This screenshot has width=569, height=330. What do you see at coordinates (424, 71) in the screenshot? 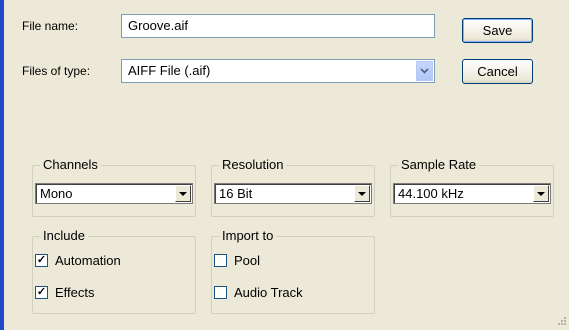
I see `chevron-down-icon` at bounding box center [424, 71].